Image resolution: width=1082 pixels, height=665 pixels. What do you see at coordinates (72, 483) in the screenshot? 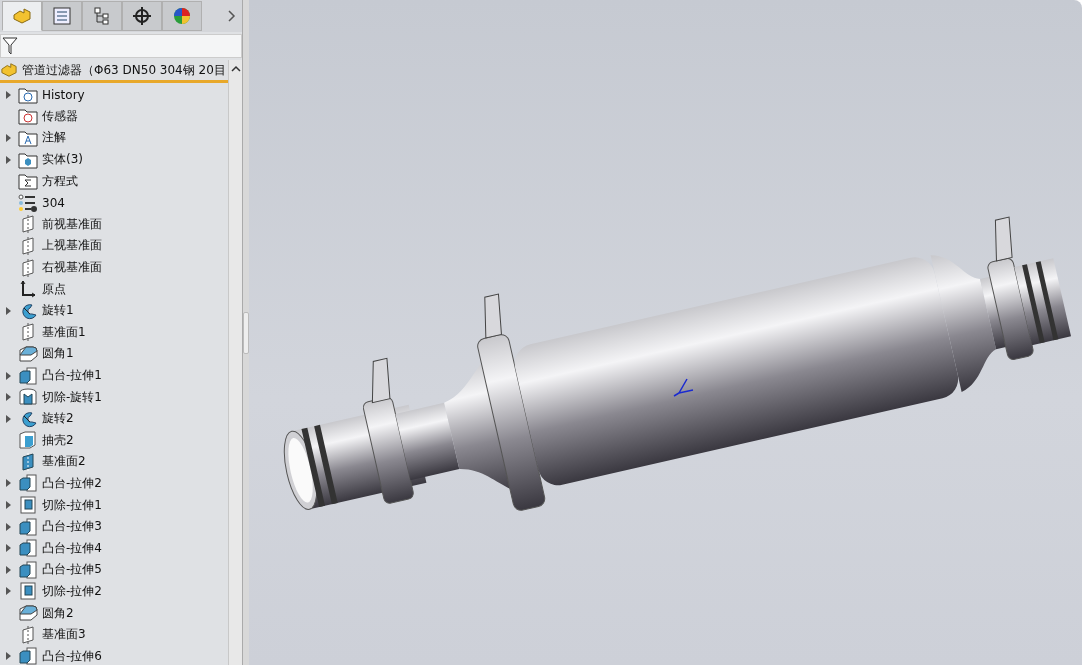
I see `feature-item: 凸台-拉伸2` at bounding box center [72, 483].